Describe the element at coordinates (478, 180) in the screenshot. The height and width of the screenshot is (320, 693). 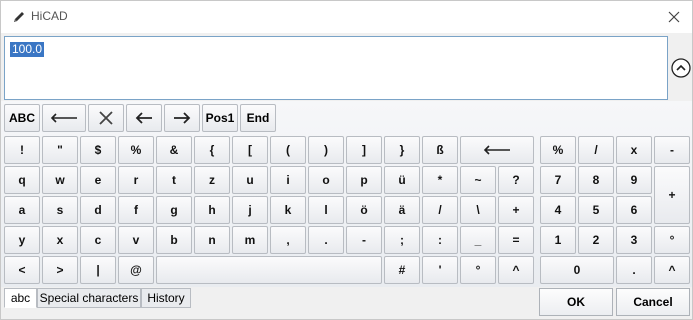
I see `key: ~` at that location.